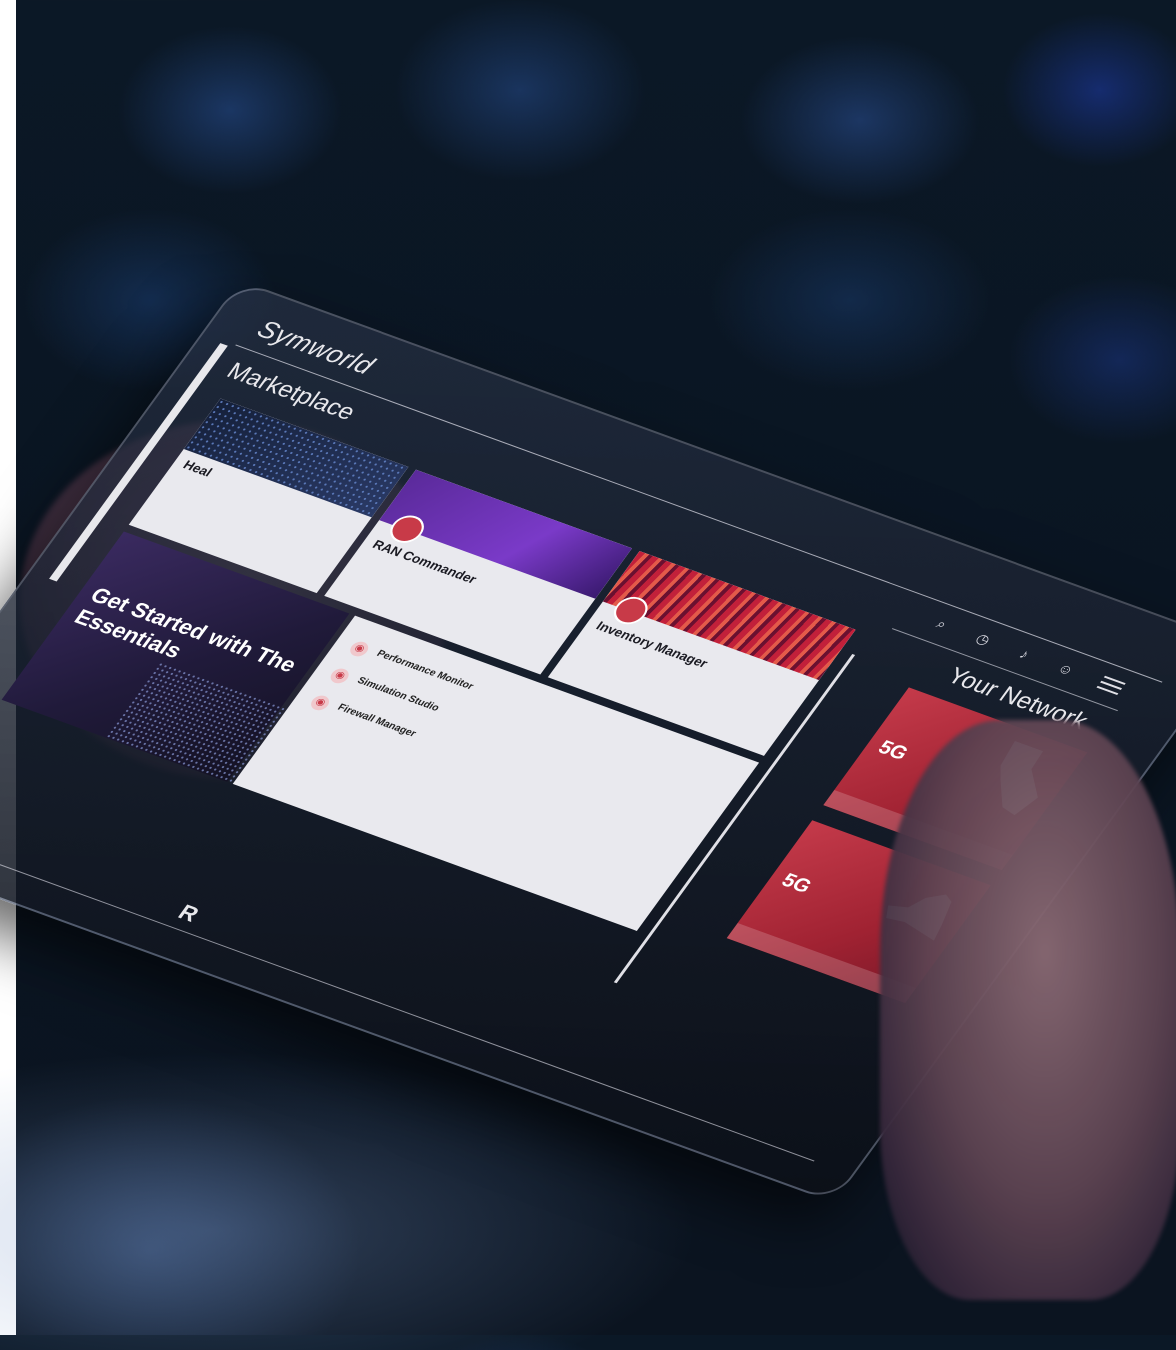 The width and height of the screenshot is (1176, 1350). What do you see at coordinates (188, 913) in the screenshot?
I see `device-logo: R` at bounding box center [188, 913].